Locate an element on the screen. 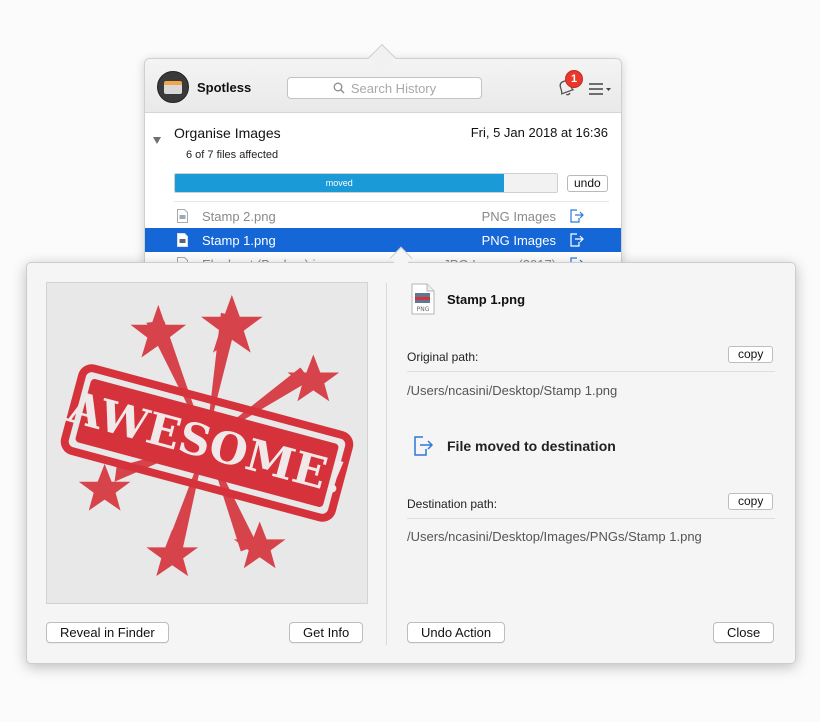 The height and width of the screenshot is (722, 820). search-icon is located at coordinates (339, 88).